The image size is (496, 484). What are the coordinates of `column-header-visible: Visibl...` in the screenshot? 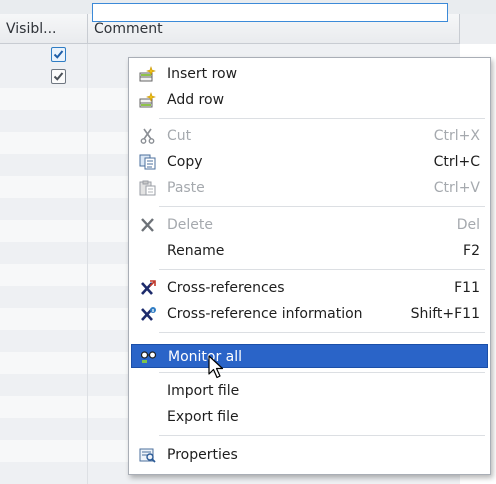 It's located at (44, 29).